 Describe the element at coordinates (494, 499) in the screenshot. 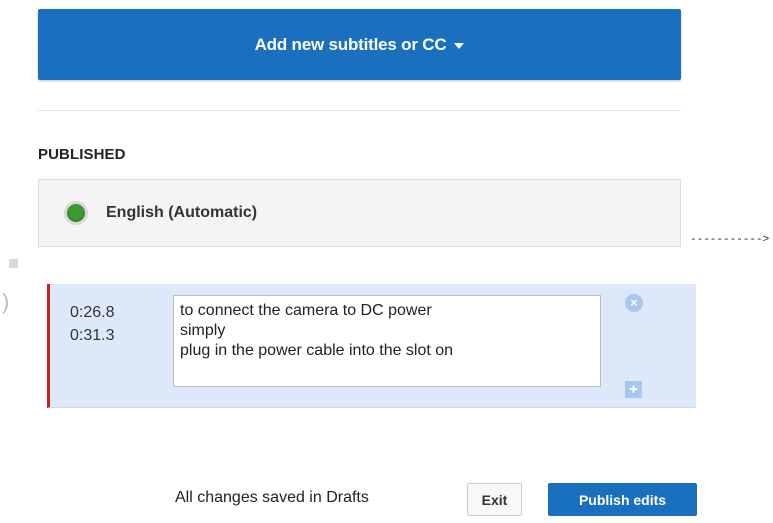

I see `exit-button: Exit` at that location.